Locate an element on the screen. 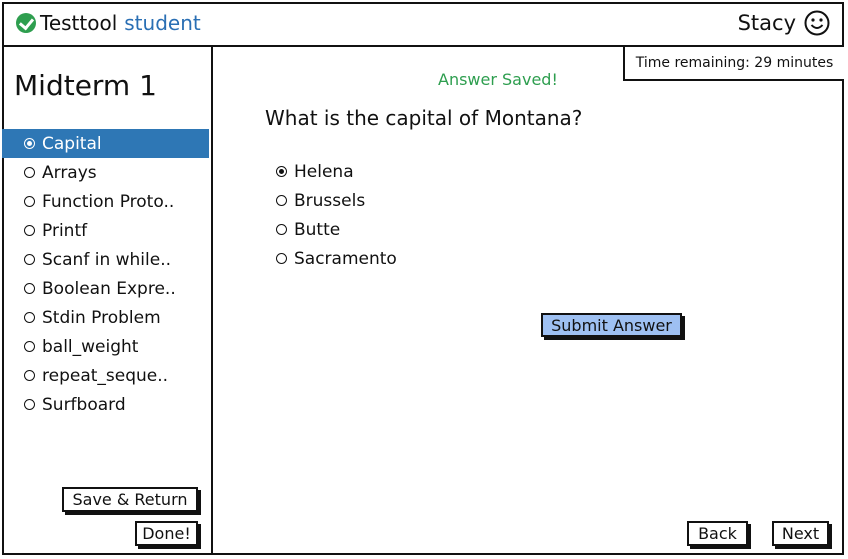 This screenshot has height=559, width=848. question-nav-item-label: Printf is located at coordinates (65, 230).